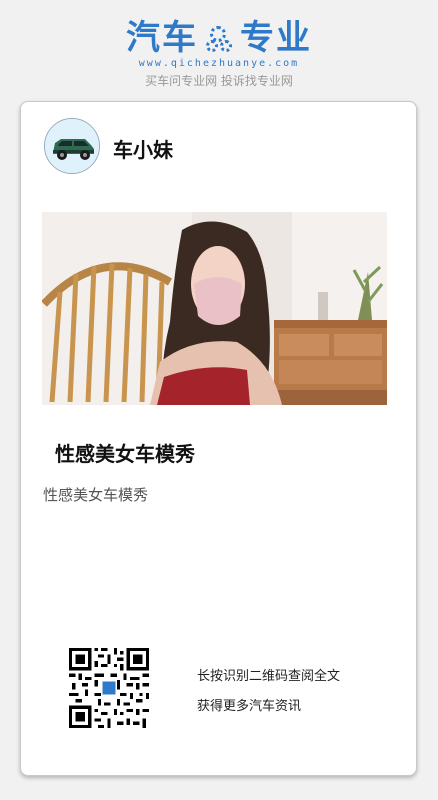  I want to click on logo-text-right: 专业, so click(276, 38).